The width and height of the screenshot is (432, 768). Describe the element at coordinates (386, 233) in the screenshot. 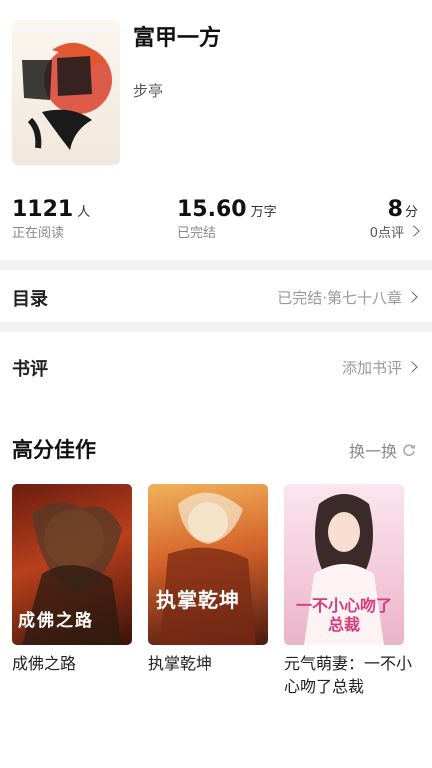

I see `review-count: 0点评` at that location.